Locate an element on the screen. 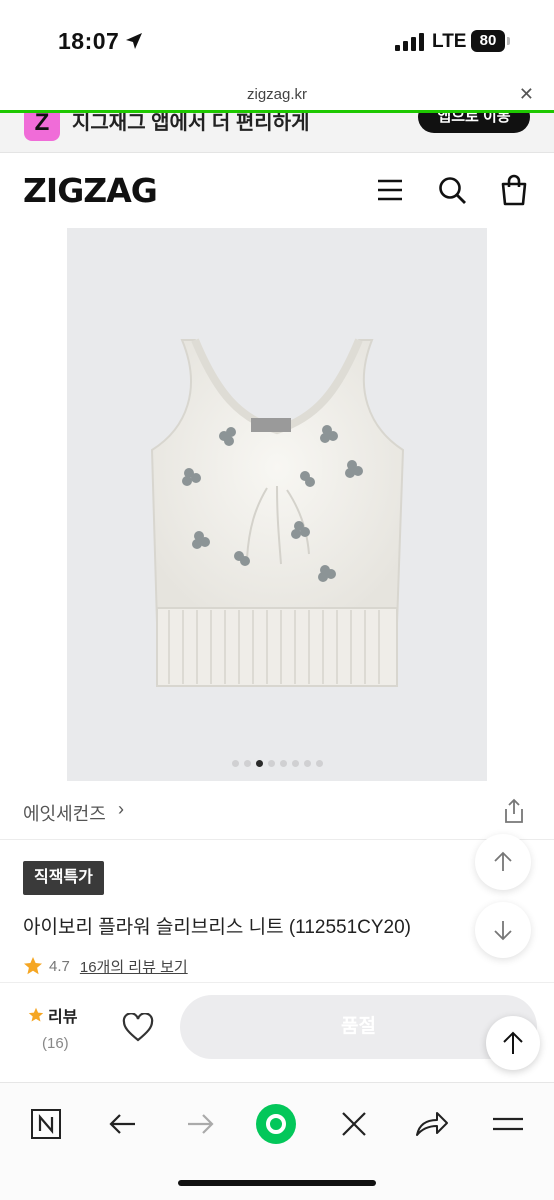 The image size is (554, 1200). naver-green-dot-icon is located at coordinates (276, 1124).